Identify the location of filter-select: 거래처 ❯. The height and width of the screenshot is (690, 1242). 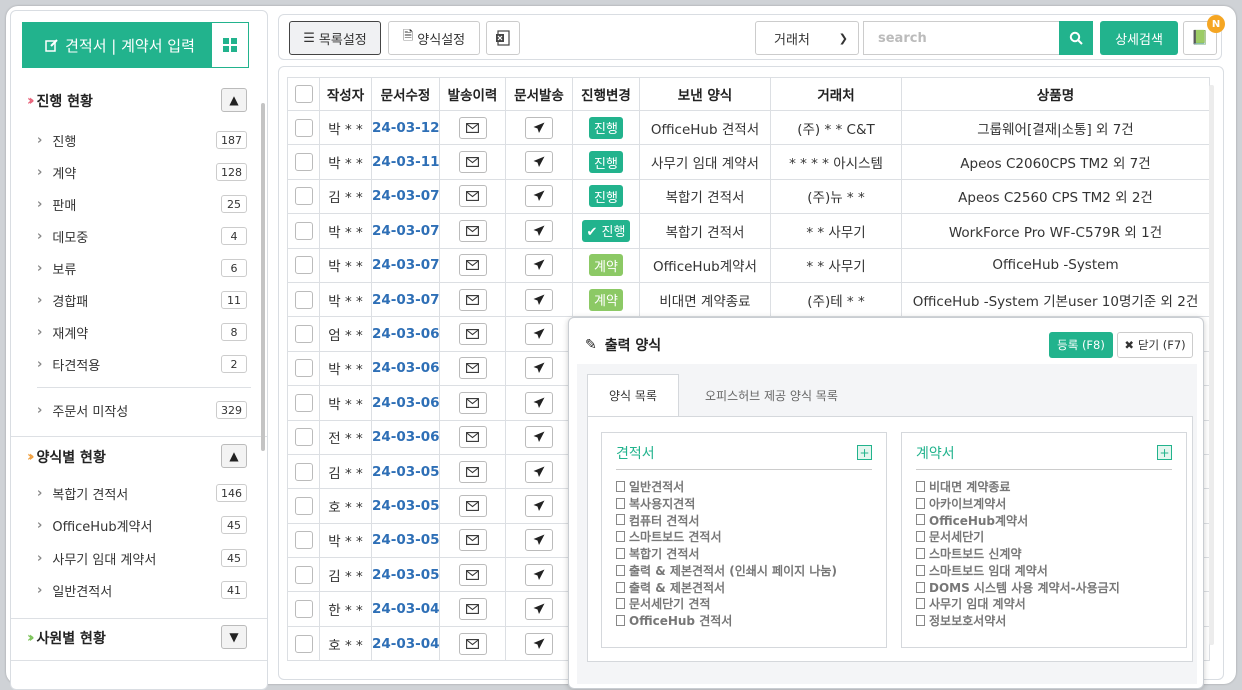
(807, 38).